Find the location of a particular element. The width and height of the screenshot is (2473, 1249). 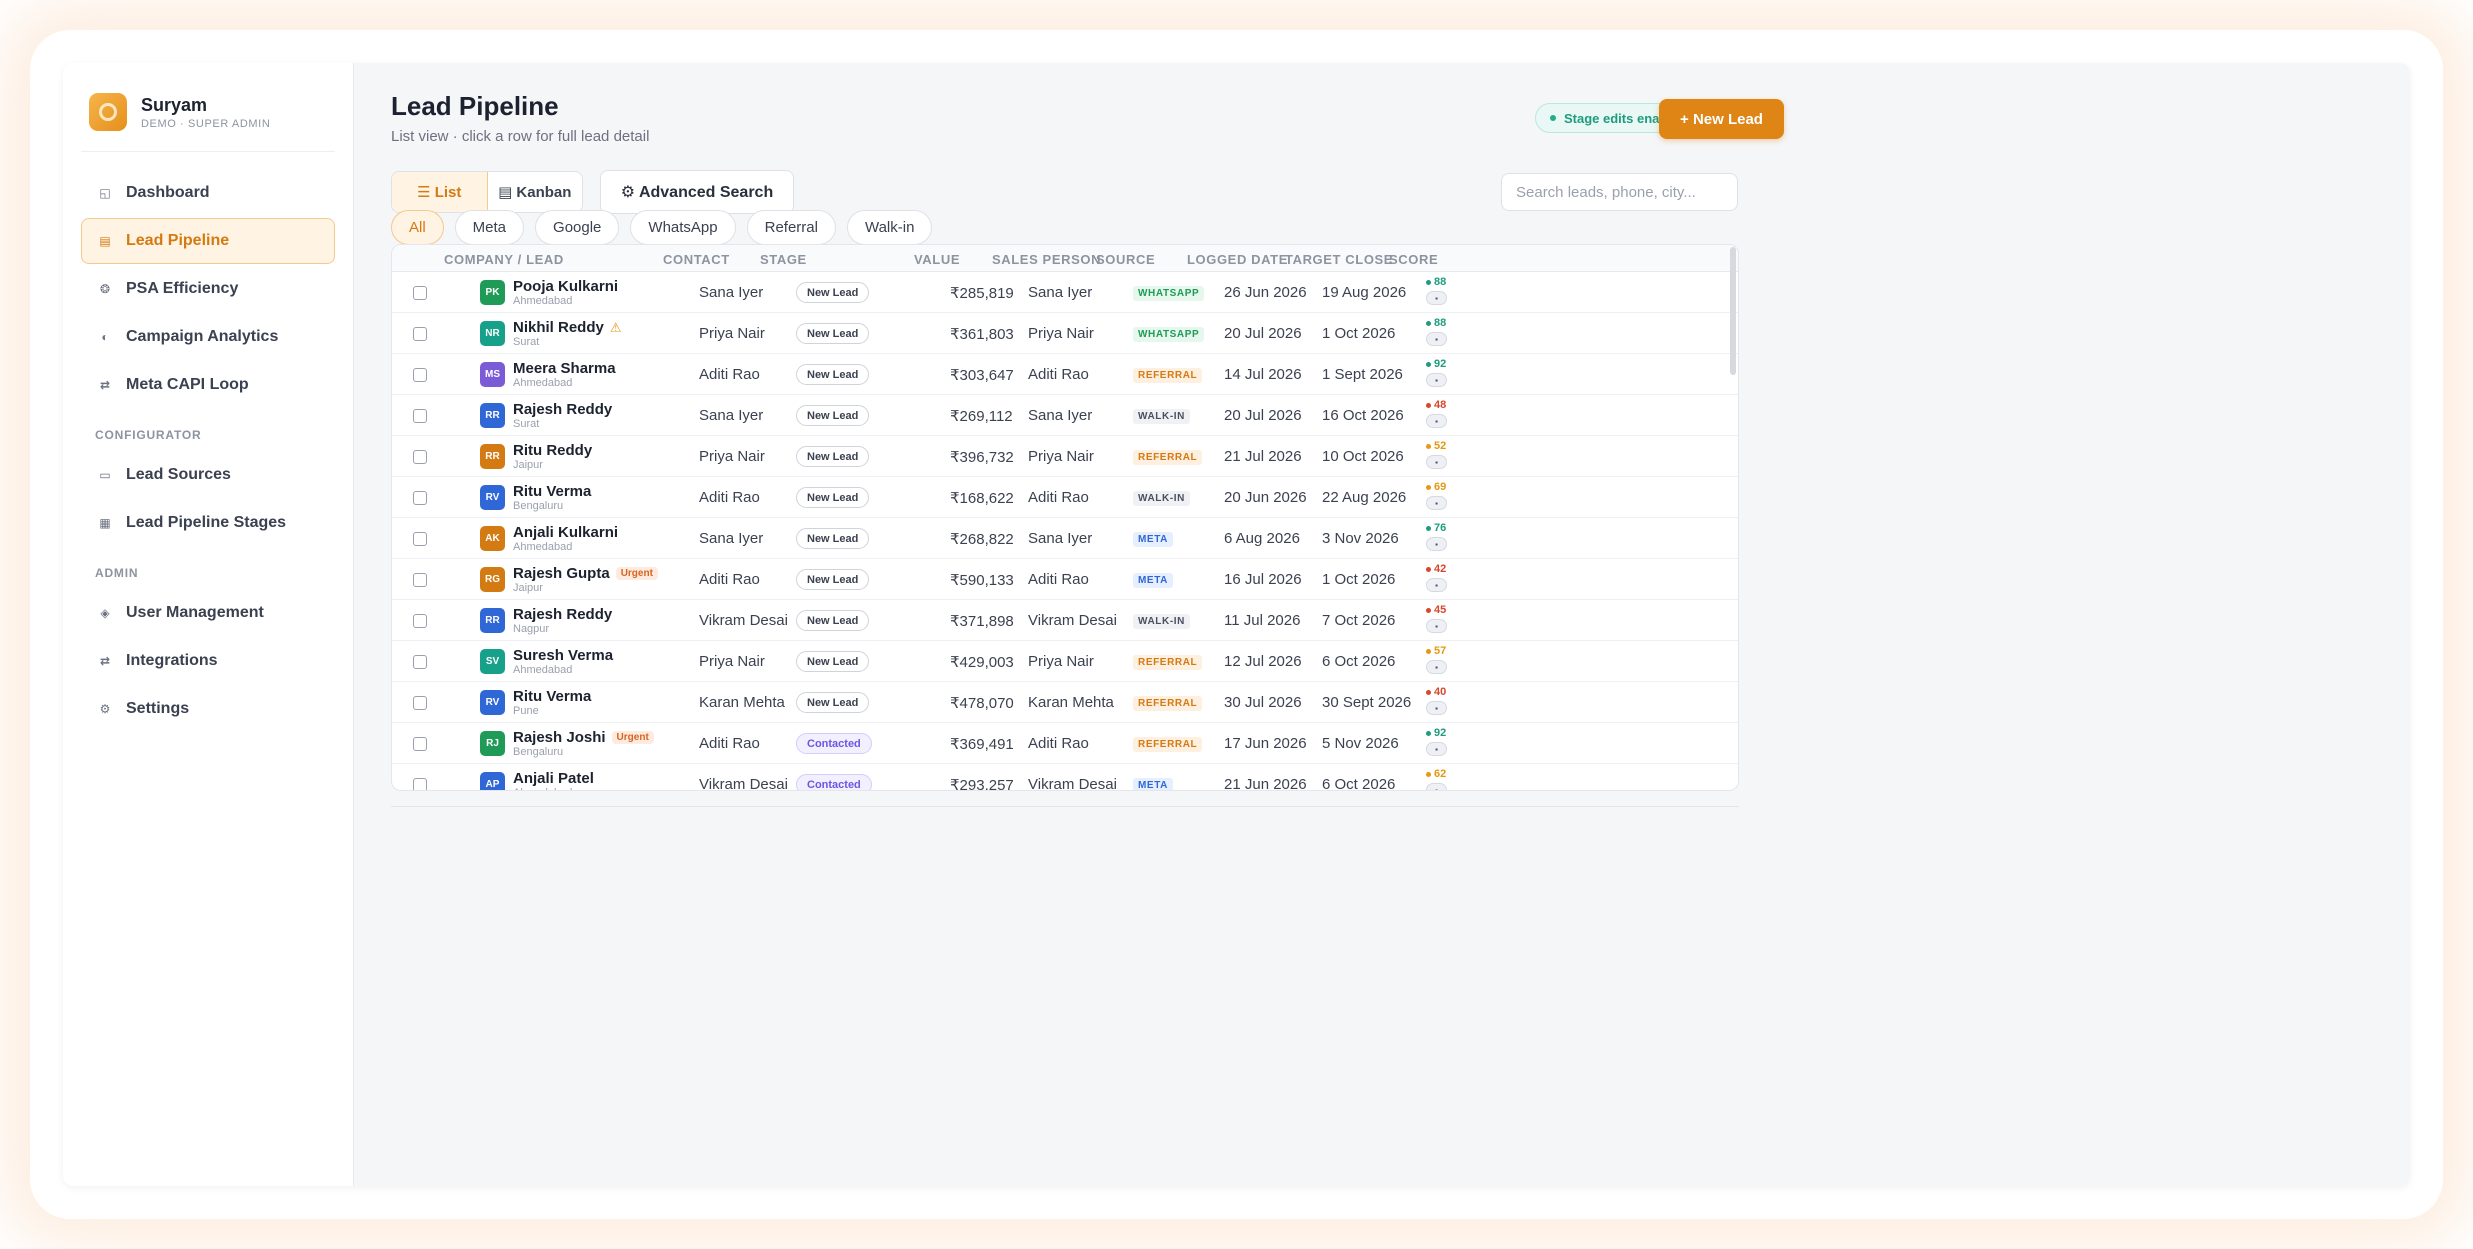

advanced-search-button: ⚙ Advanced Search is located at coordinates (697, 192).